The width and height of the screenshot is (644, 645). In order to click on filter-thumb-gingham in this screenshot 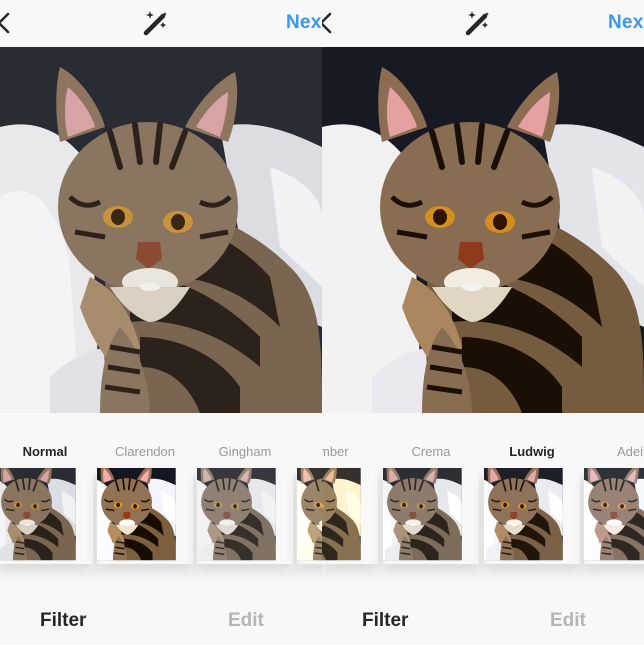, I will do `click(245, 516)`.